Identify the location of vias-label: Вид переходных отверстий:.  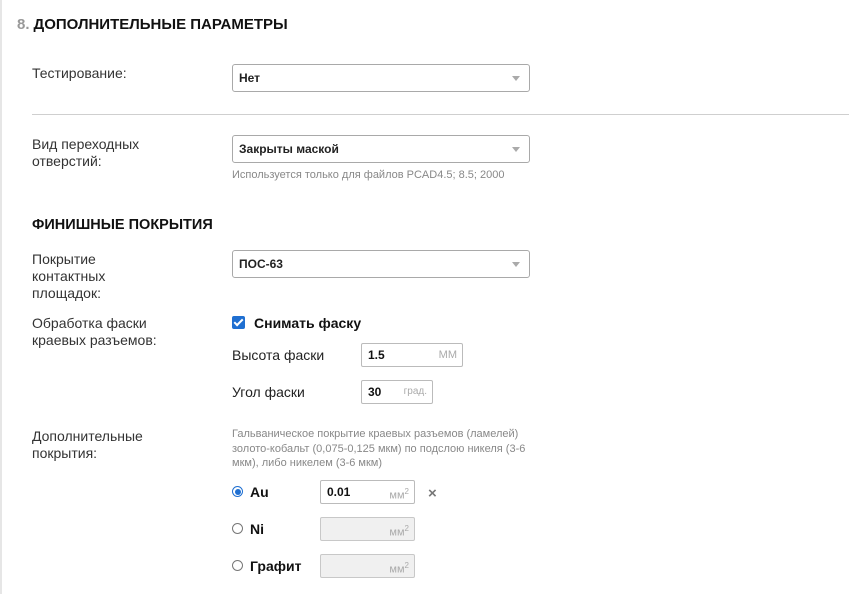
(85, 153).